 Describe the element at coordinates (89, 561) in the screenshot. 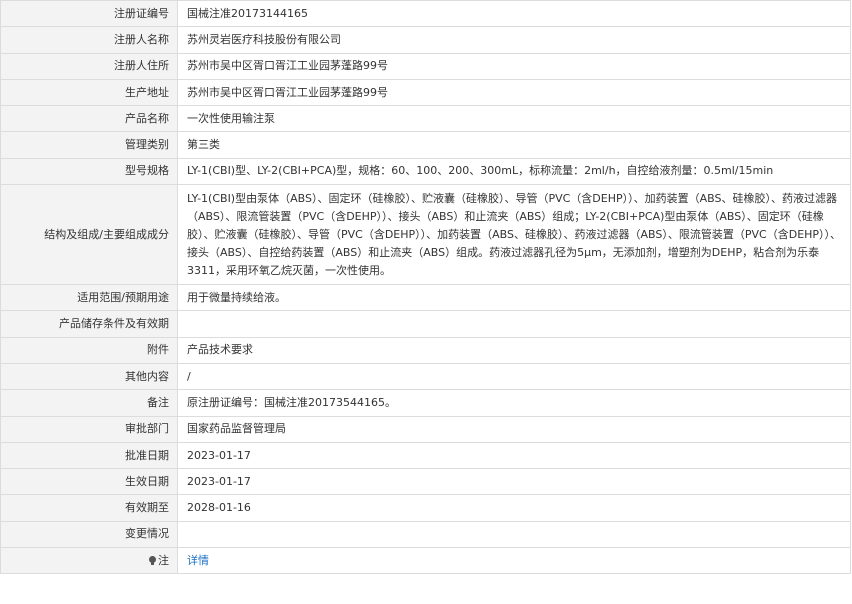

I see `note-label-cell: 注` at that location.